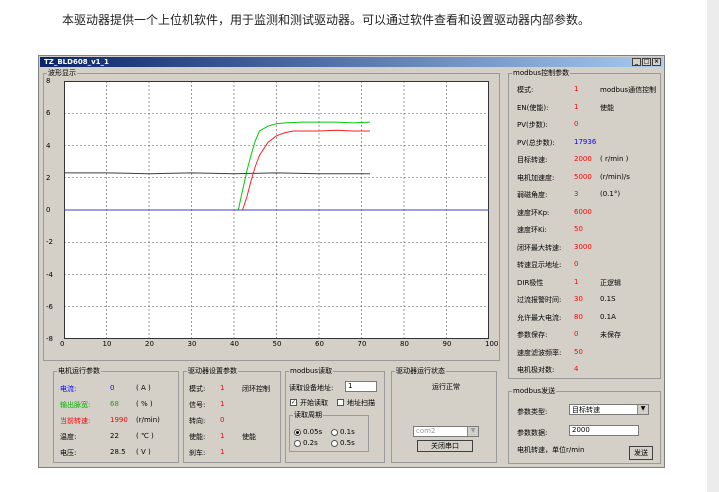 This screenshot has width=719, height=492. Describe the element at coordinates (351, 62) in the screenshot. I see `title-bar: TZ_BLD608_v1_1 _ □ ×` at that location.